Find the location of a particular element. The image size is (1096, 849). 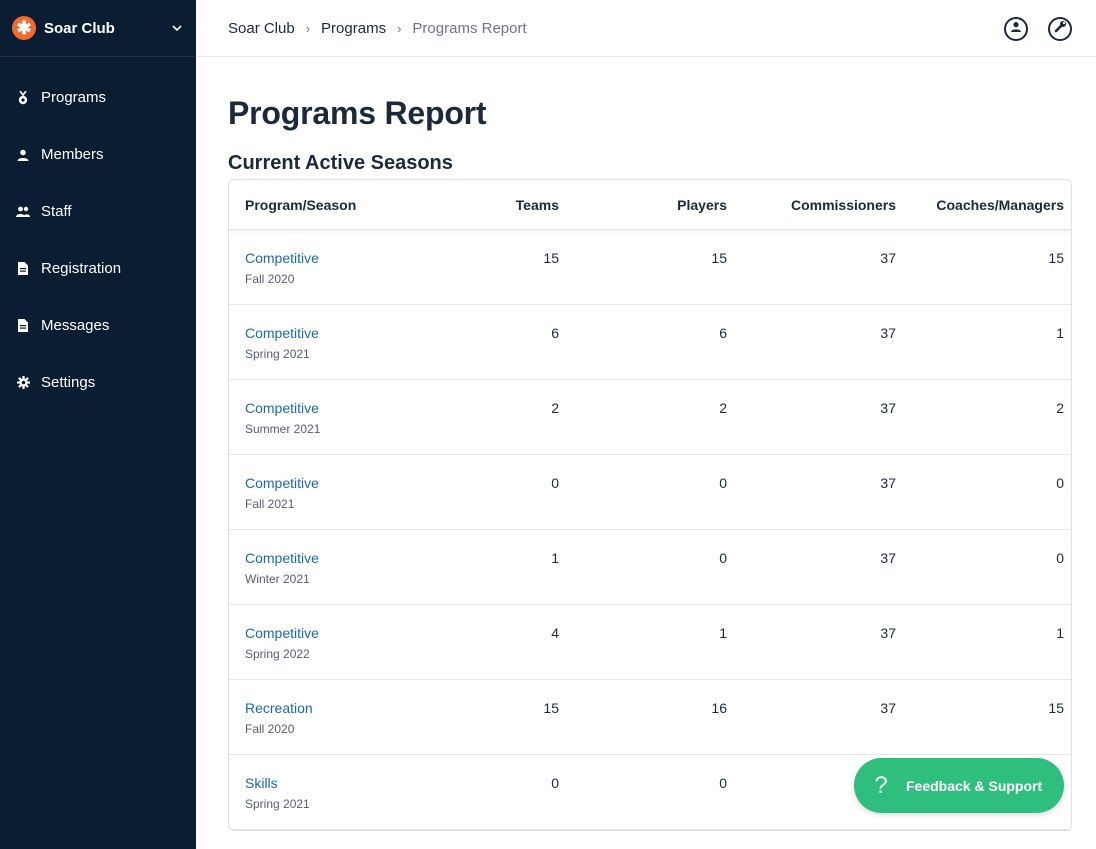

program-link: Recreation is located at coordinates (352, 708).